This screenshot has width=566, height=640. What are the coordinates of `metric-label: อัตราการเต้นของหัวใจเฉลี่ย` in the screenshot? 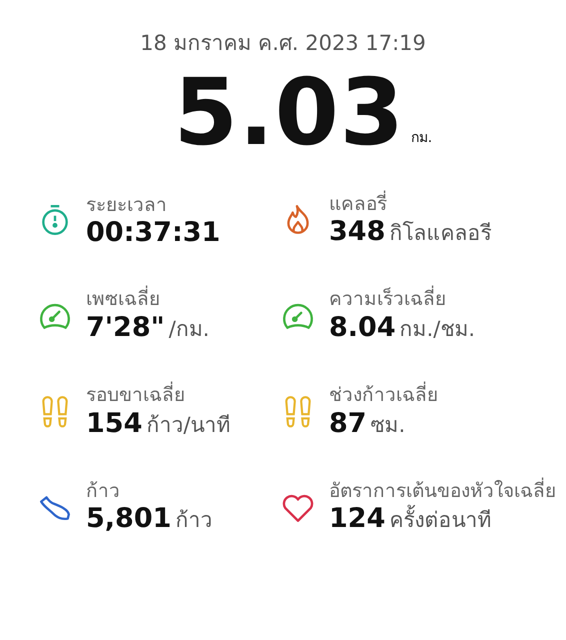 It's located at (442, 491).